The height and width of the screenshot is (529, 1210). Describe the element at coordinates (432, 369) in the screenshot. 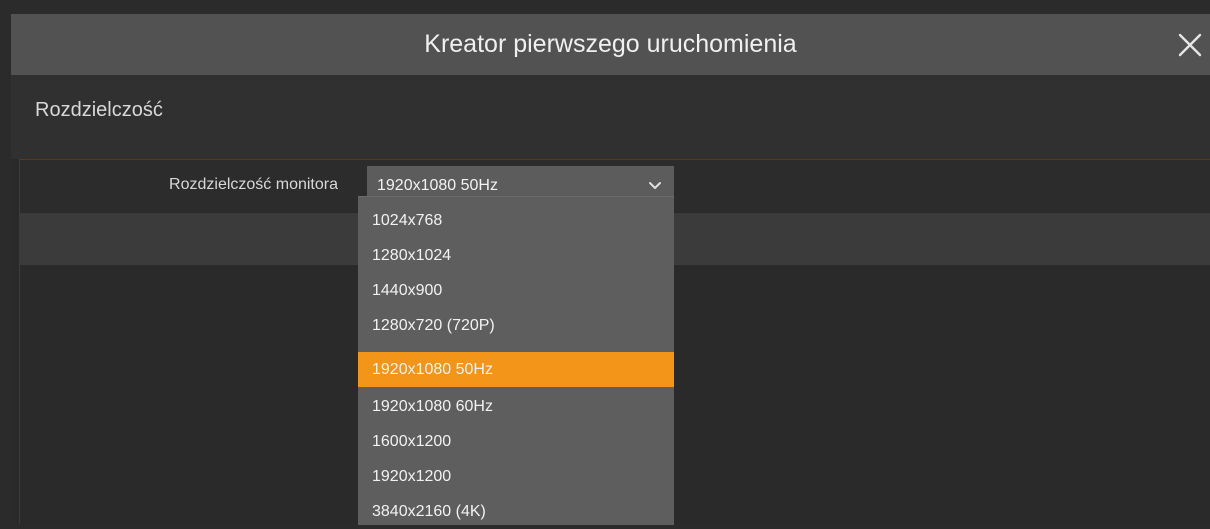

I see `option-label: 1920x1080 50Hz` at that location.